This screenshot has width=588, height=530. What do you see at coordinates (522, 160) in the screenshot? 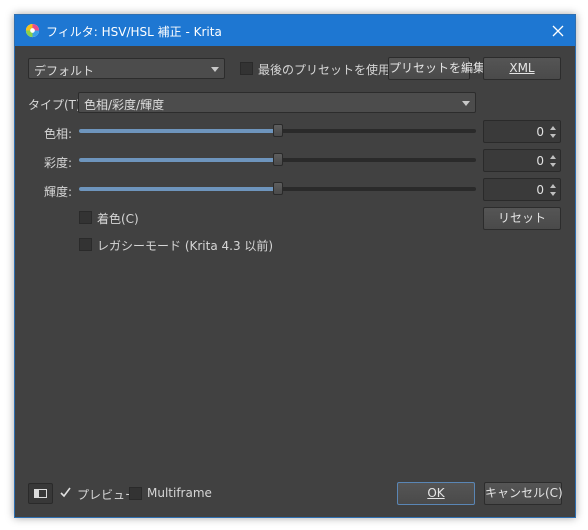
I see `saturation-spinbox: 0` at bounding box center [522, 160].